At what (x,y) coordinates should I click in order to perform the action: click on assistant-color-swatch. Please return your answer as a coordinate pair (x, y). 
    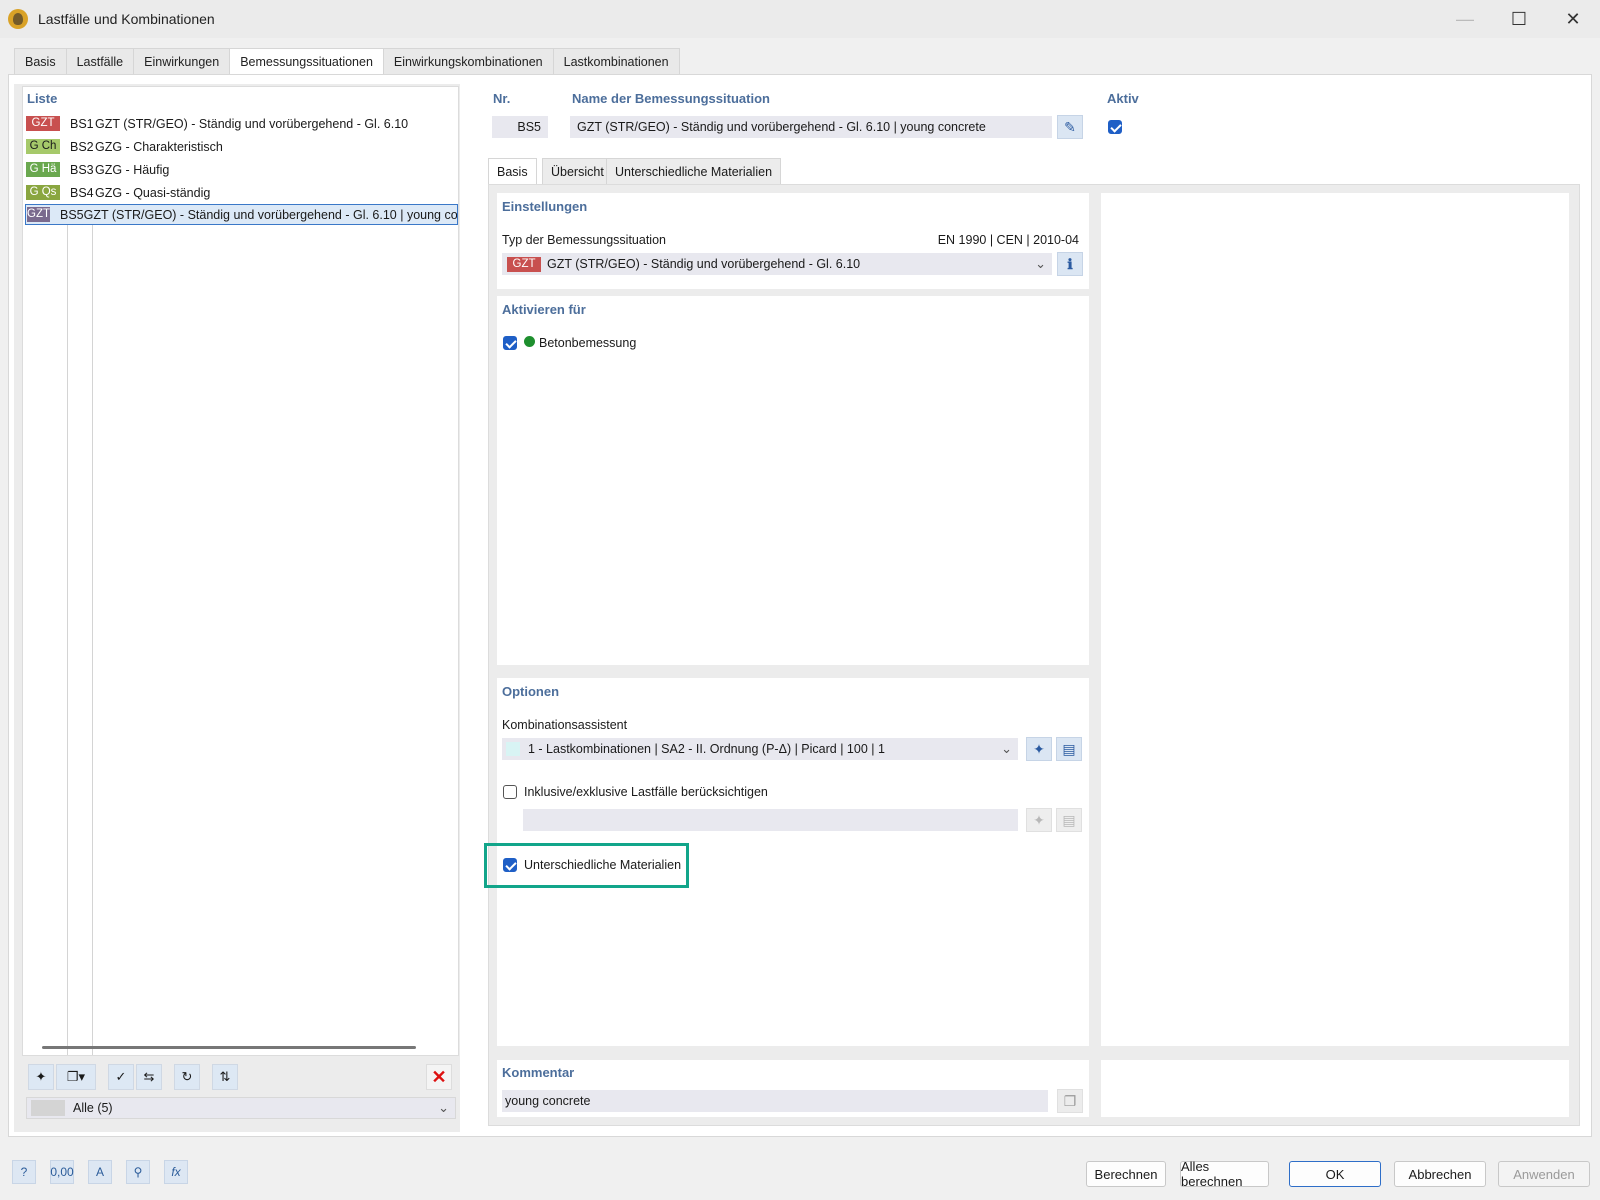
    Looking at the image, I should click on (513, 749).